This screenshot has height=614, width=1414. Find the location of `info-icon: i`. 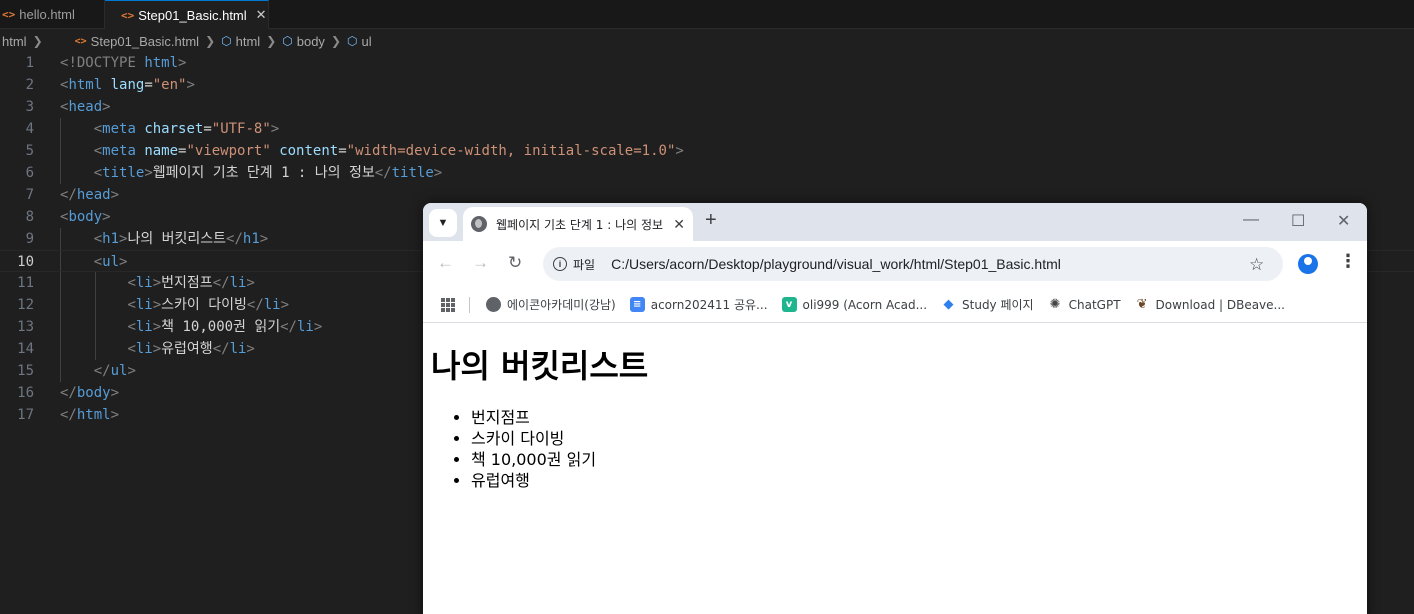

info-icon: i is located at coordinates (560, 264).